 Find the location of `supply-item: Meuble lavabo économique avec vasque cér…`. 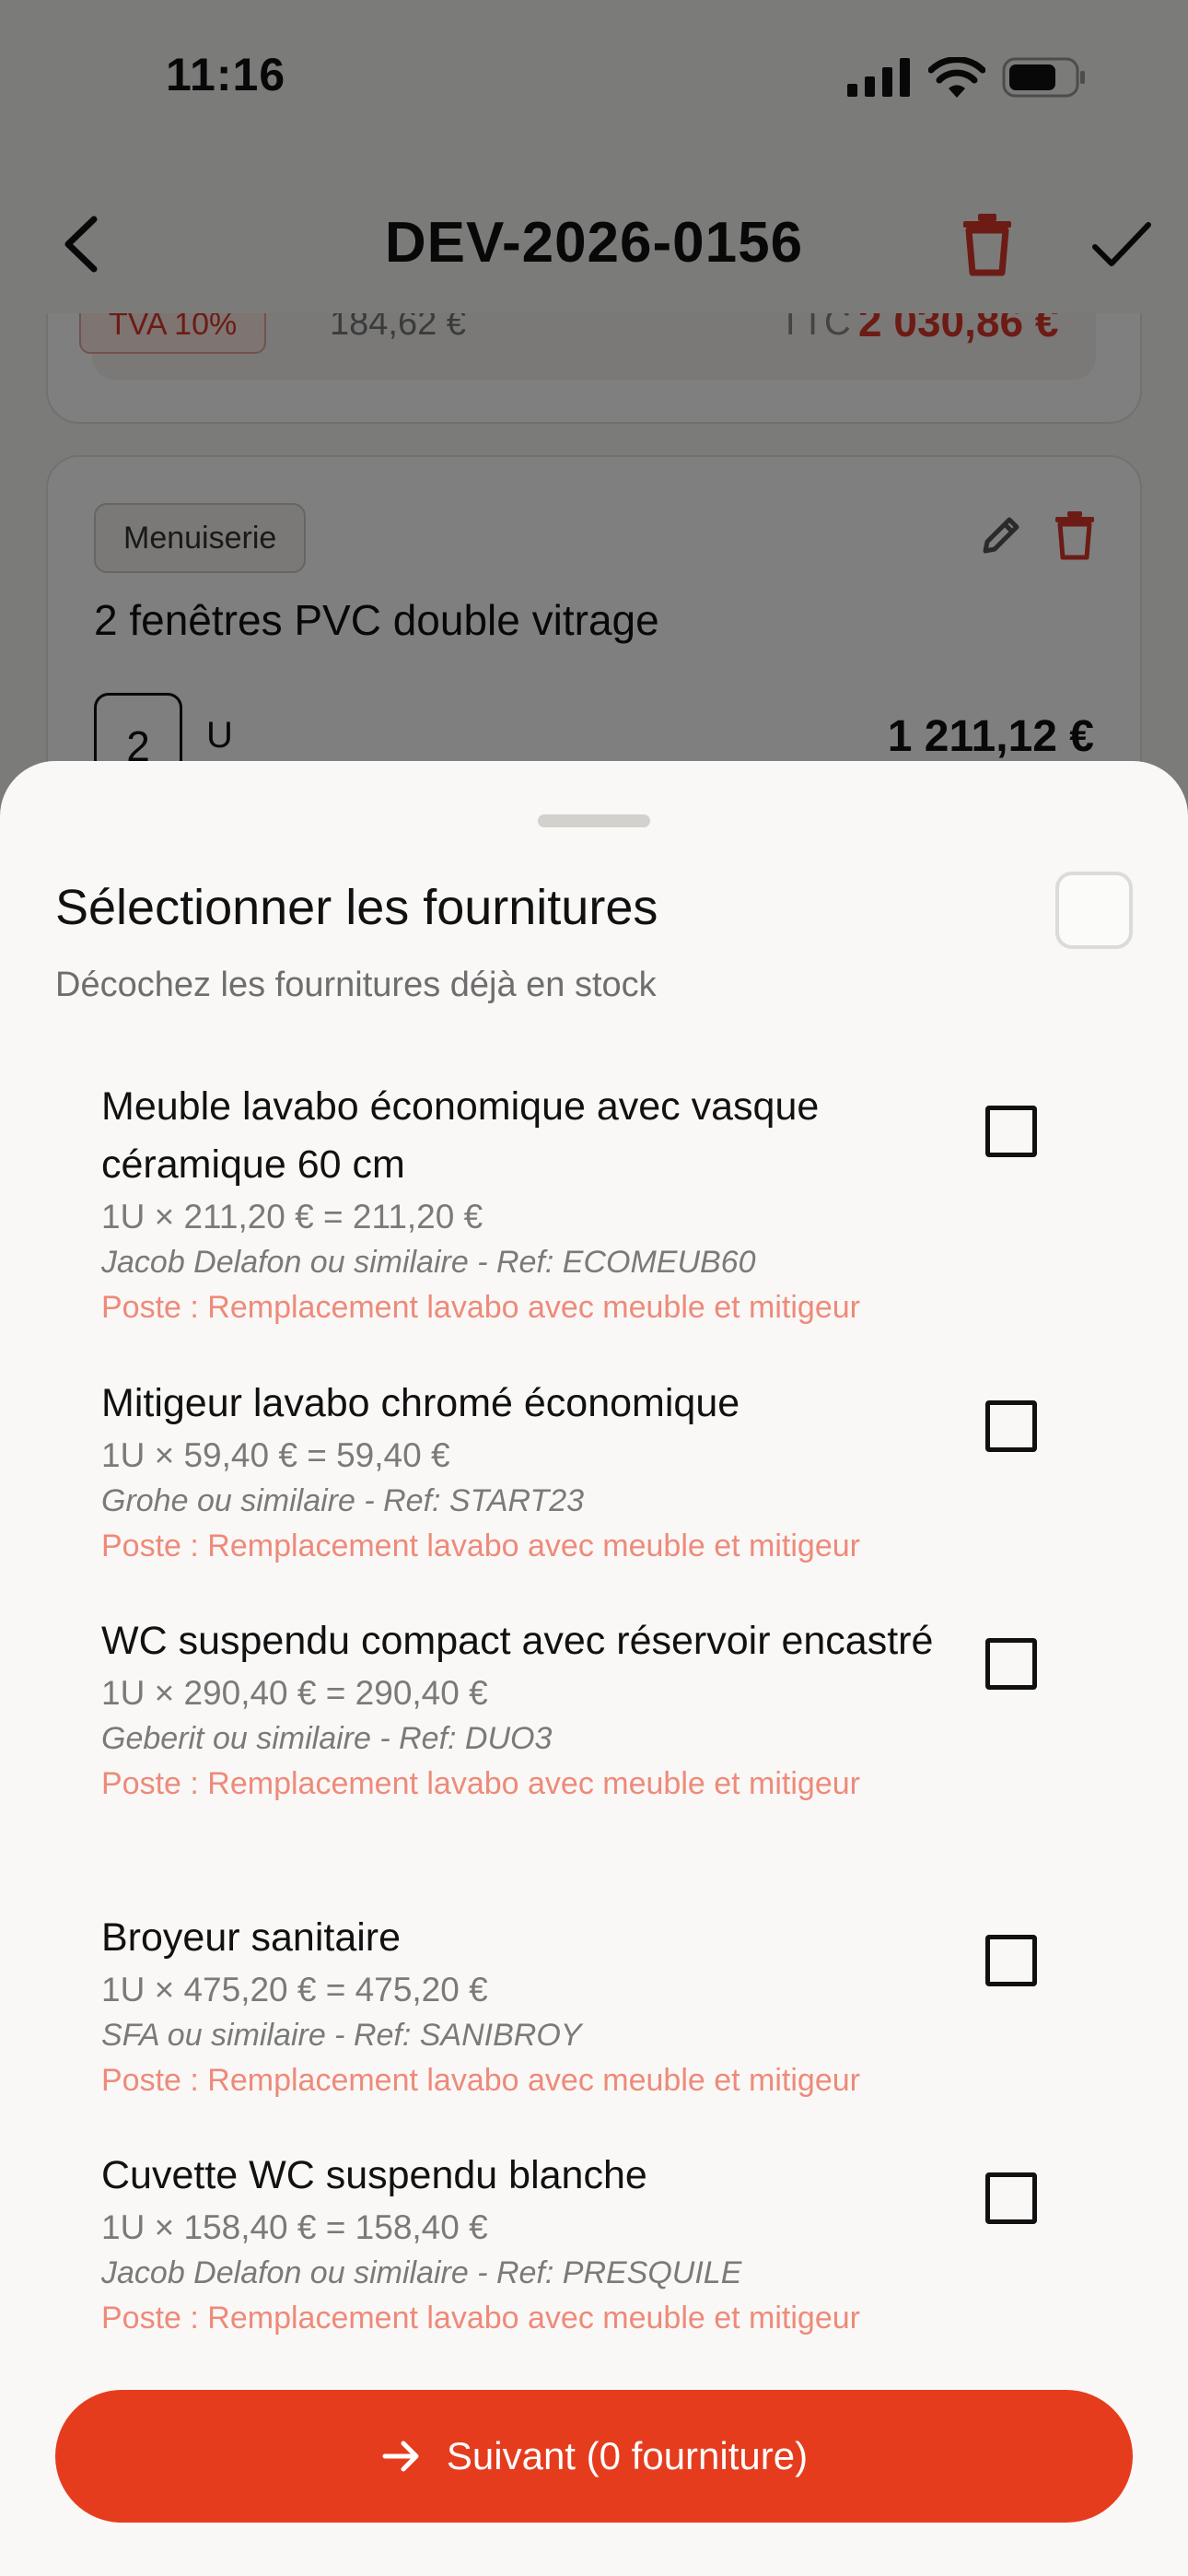

supply-item: Meuble lavabo économique avec vasque cér… is located at coordinates (584, 1204).